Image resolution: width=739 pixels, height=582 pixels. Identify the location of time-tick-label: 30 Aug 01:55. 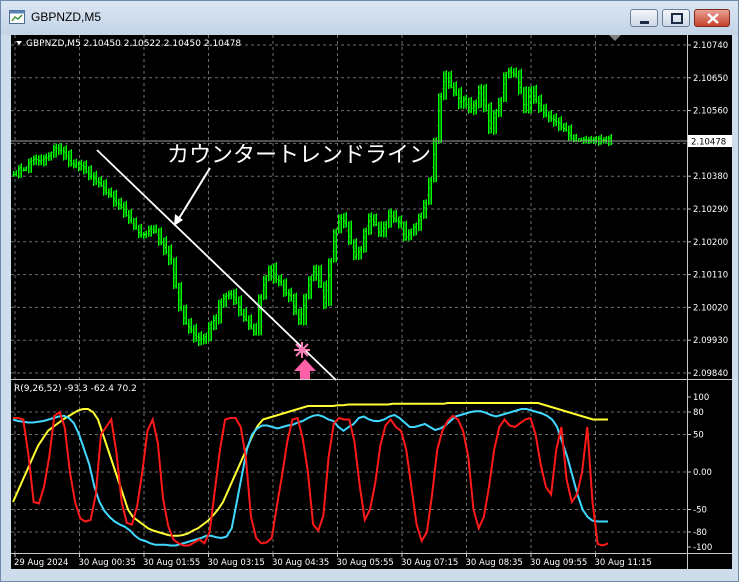
(171, 563).